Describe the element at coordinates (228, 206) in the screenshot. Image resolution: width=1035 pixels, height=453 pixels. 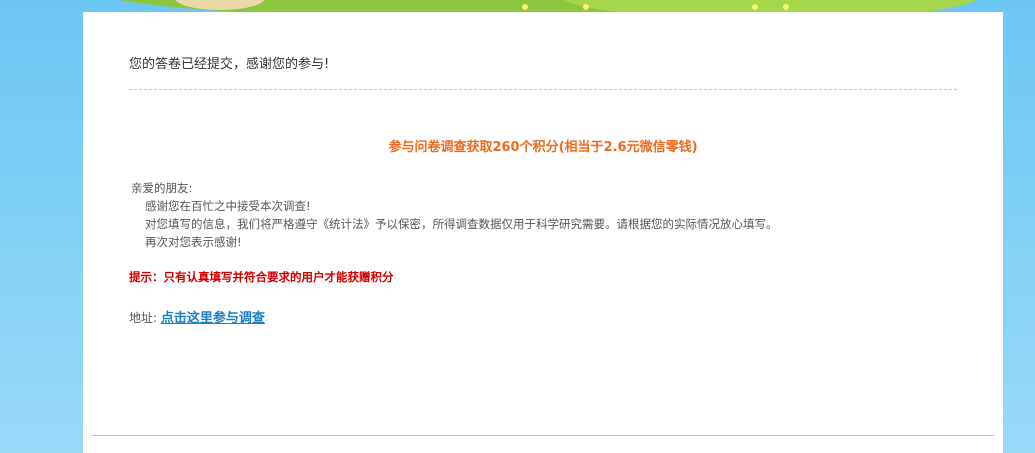
I see `letter-line: 感谢您在百忙之中接受本次调查!` at that location.